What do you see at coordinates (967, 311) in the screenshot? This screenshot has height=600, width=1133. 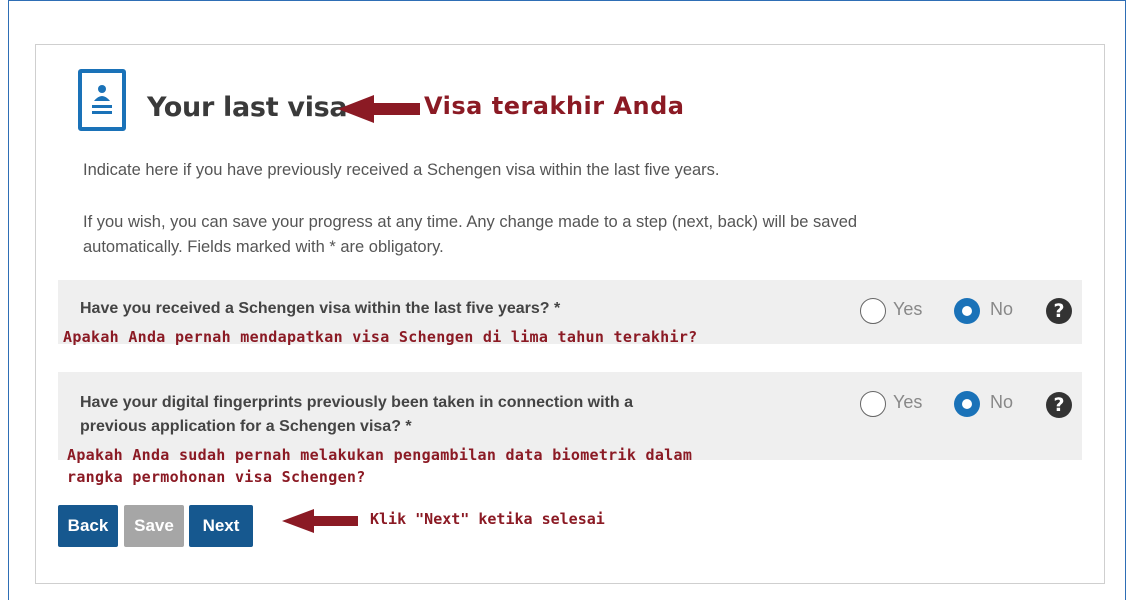 I see `question-1-no-radio` at bounding box center [967, 311].